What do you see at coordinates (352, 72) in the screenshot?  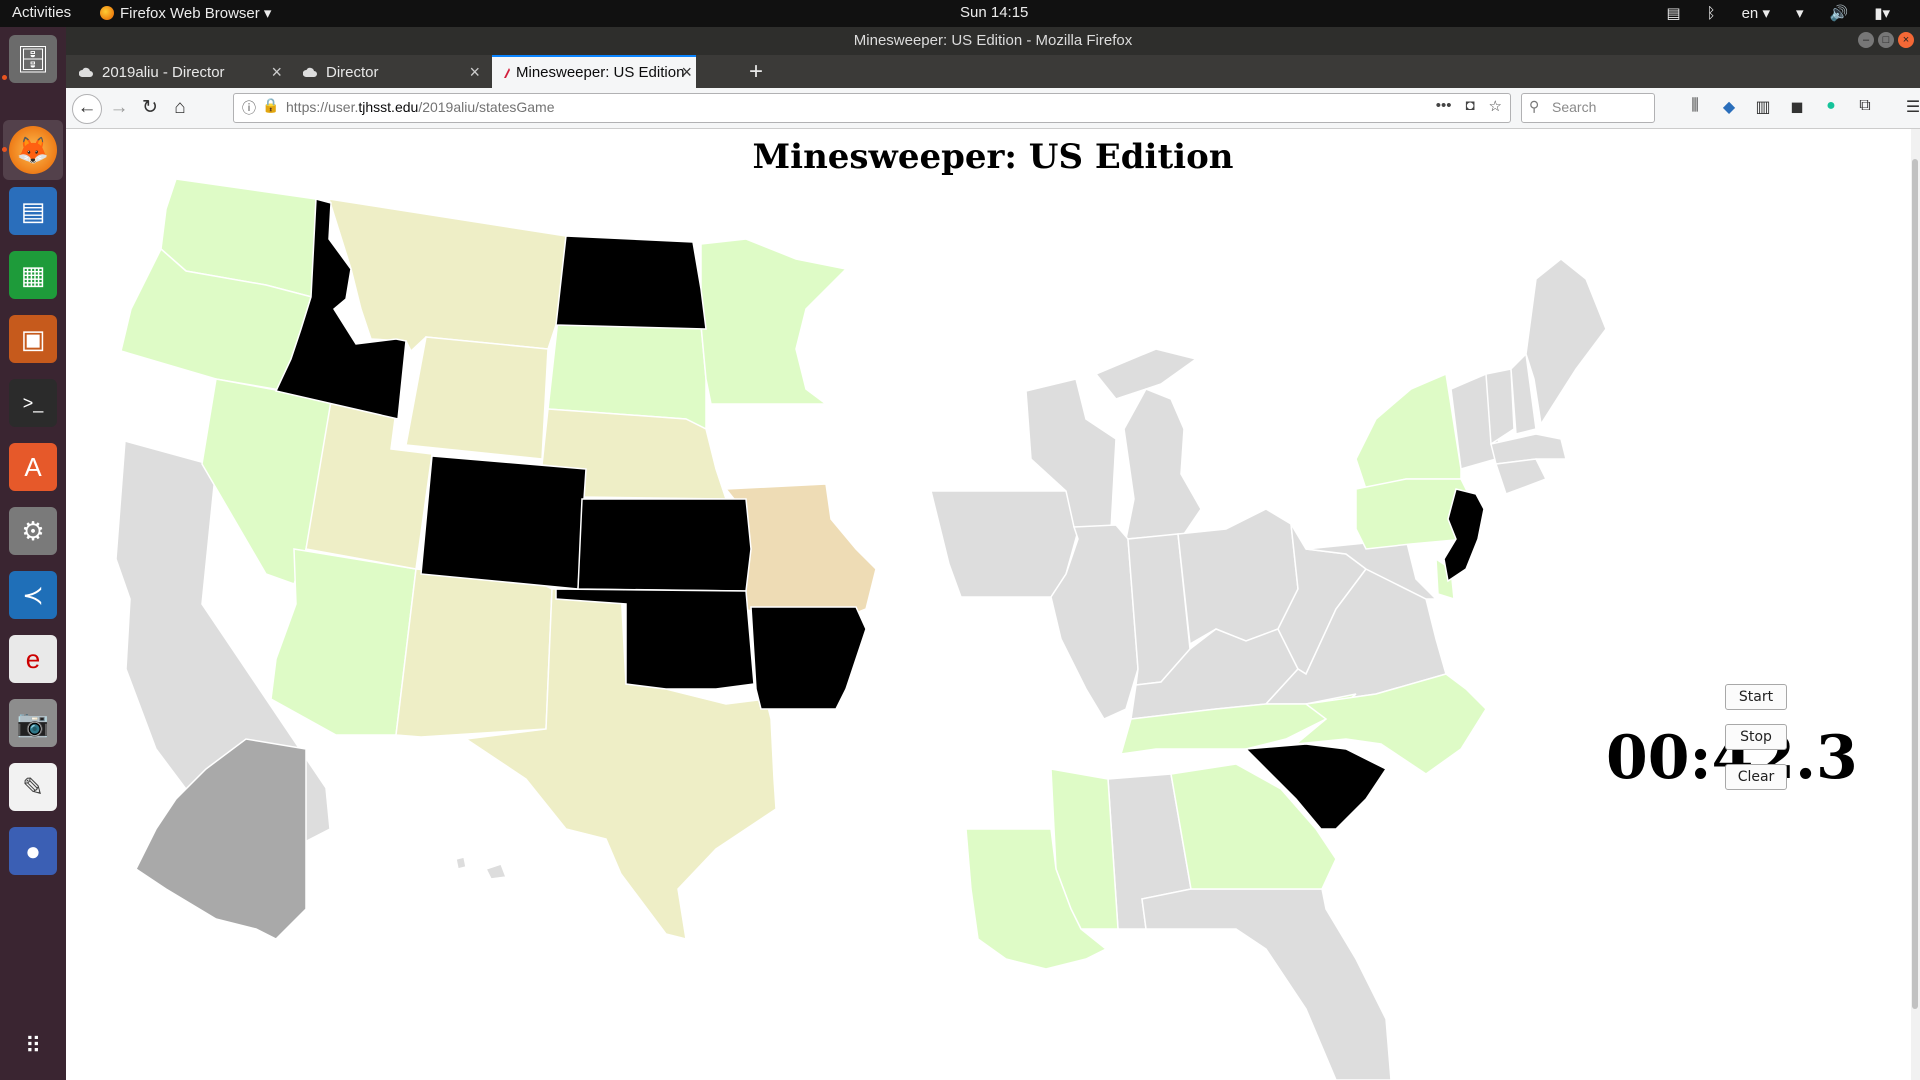 I see `tab-label: Director` at bounding box center [352, 72].